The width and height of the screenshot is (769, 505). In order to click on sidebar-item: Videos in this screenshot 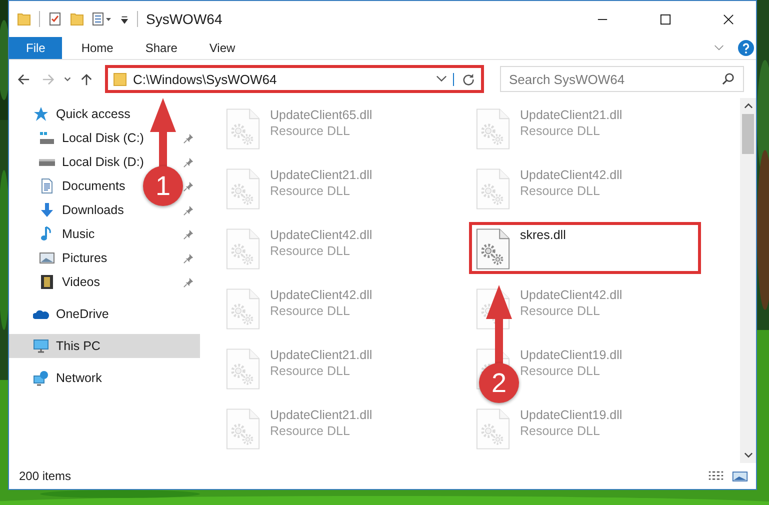, I will do `click(56, 282)`.